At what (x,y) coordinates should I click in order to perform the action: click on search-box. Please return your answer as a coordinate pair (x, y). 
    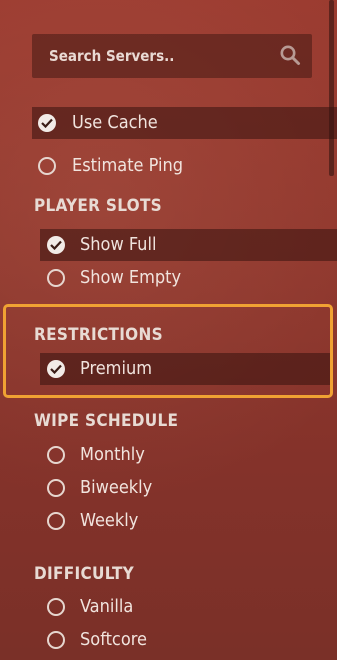
    Looking at the image, I should click on (172, 56).